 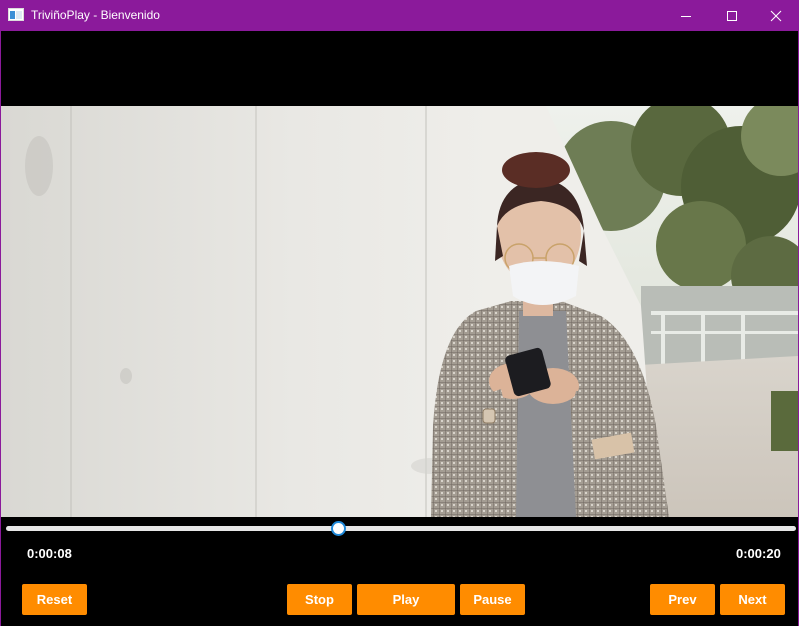 What do you see at coordinates (319, 599) in the screenshot?
I see `stop-button: Stop` at bounding box center [319, 599].